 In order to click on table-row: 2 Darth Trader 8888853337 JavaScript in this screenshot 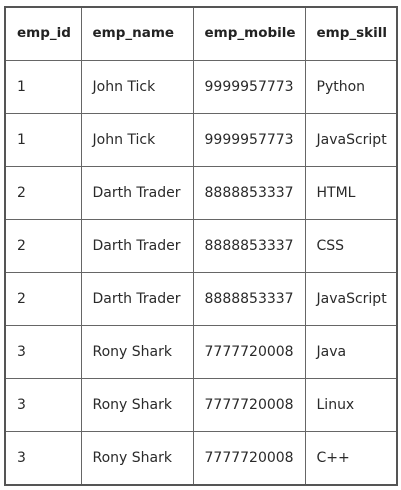, I will do `click(201, 299)`.